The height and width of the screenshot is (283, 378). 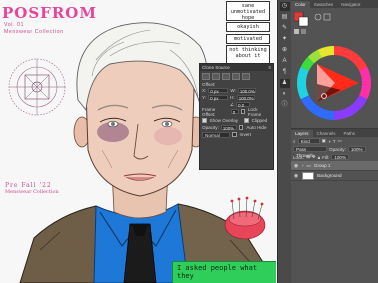 What do you see at coordinates (209, 84) in the screenshot?
I see `offset-label: Offset:` at bounding box center [209, 84].